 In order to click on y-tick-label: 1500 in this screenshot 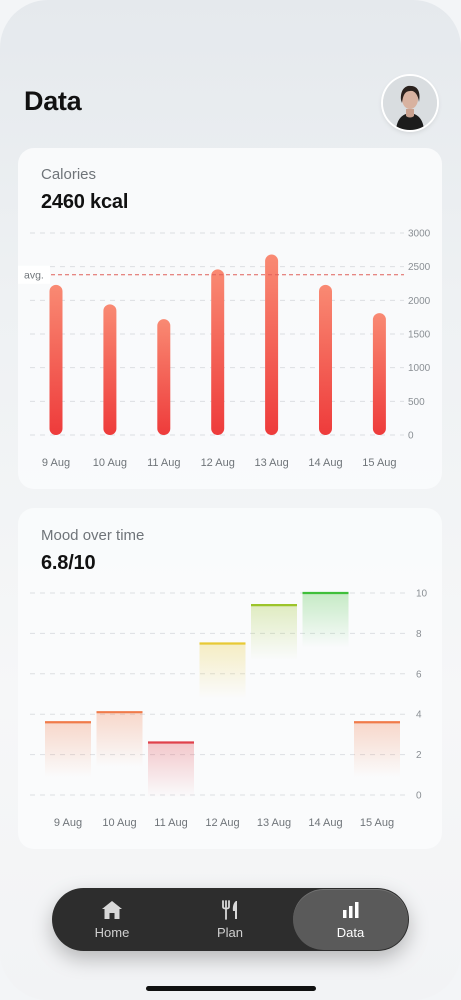, I will do `click(419, 335)`.